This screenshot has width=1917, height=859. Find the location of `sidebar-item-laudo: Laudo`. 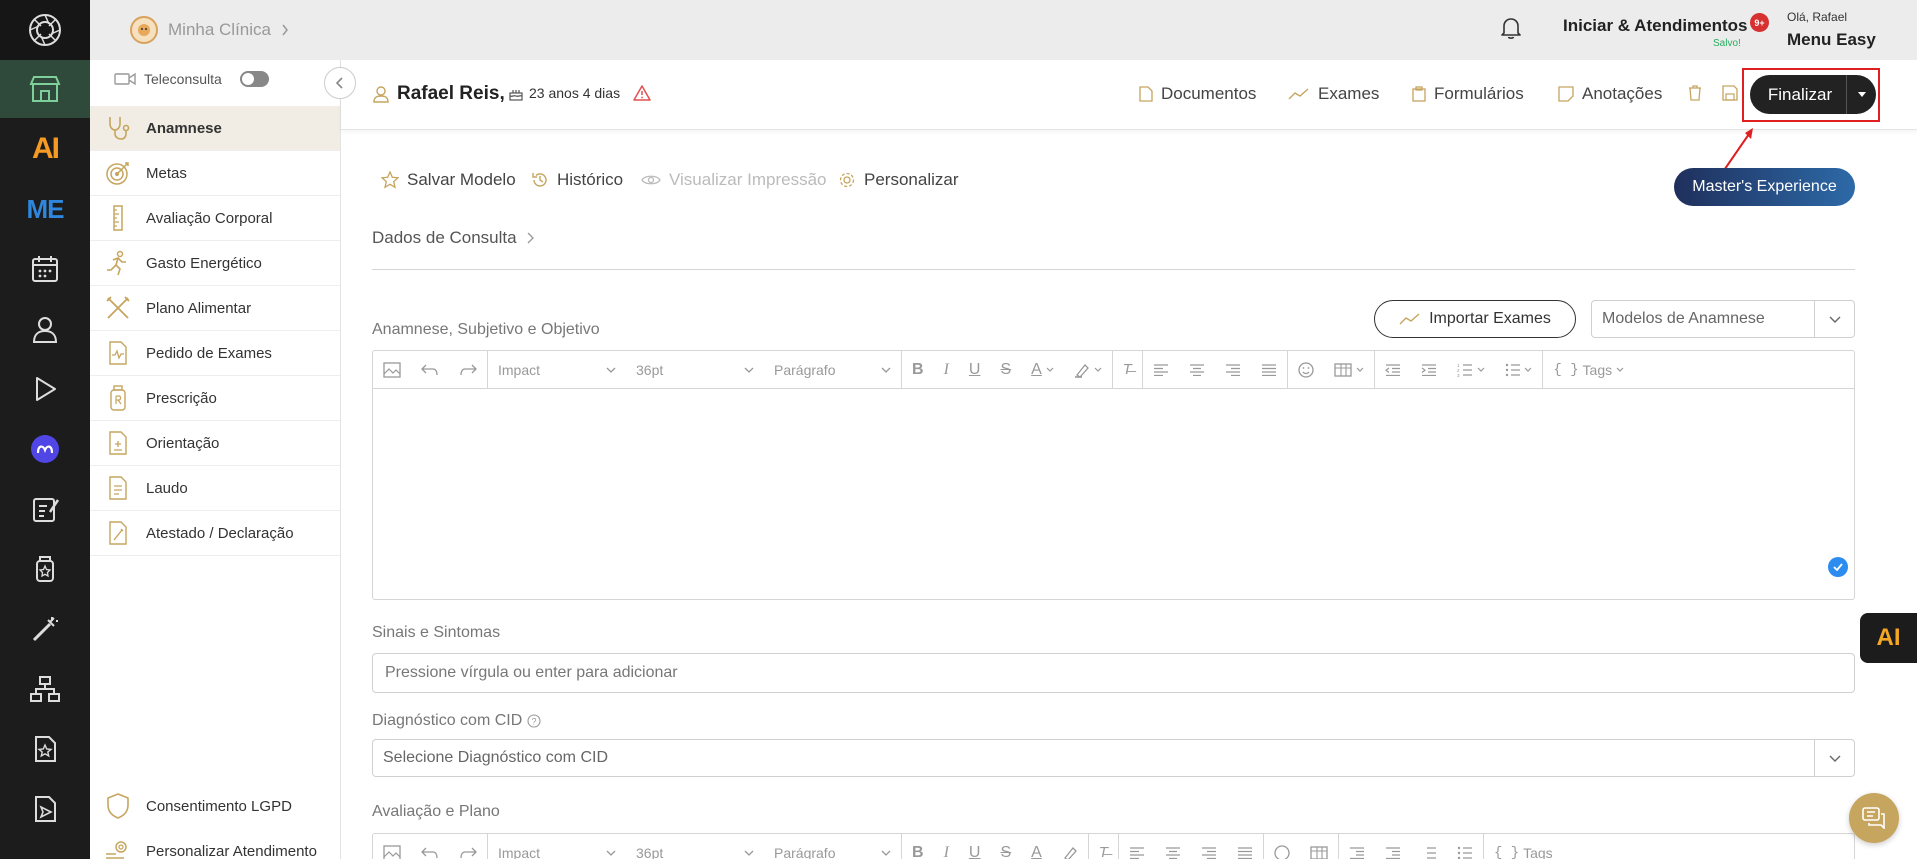

sidebar-item-laudo: Laudo is located at coordinates (215, 488).